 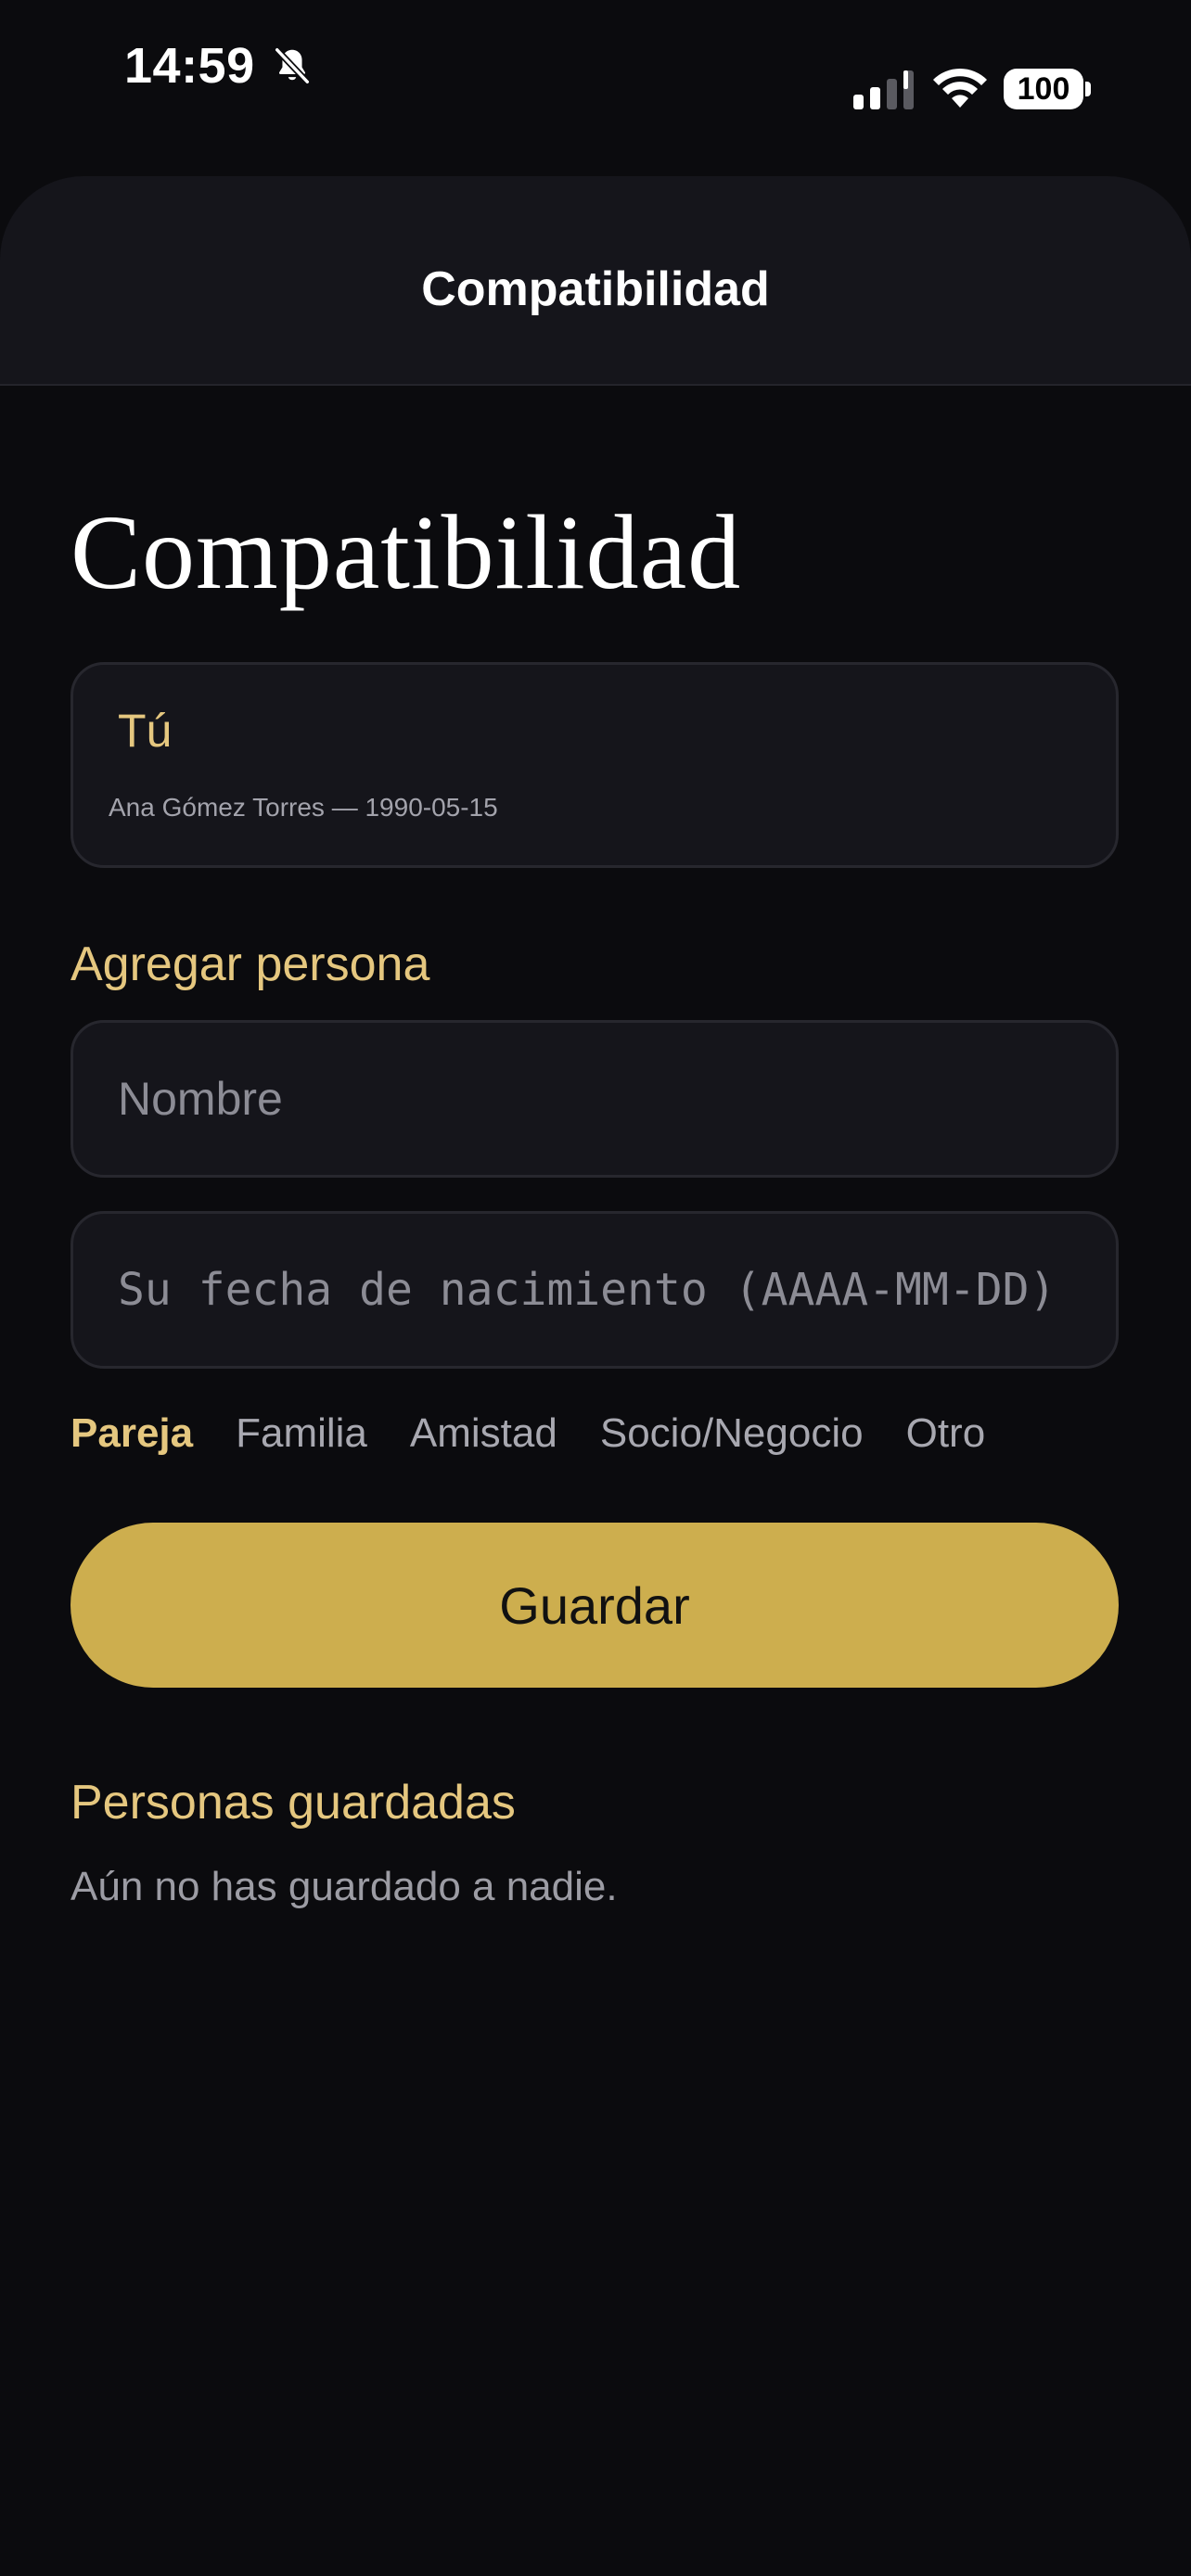 I want to click on name-input, so click(x=594, y=1099).